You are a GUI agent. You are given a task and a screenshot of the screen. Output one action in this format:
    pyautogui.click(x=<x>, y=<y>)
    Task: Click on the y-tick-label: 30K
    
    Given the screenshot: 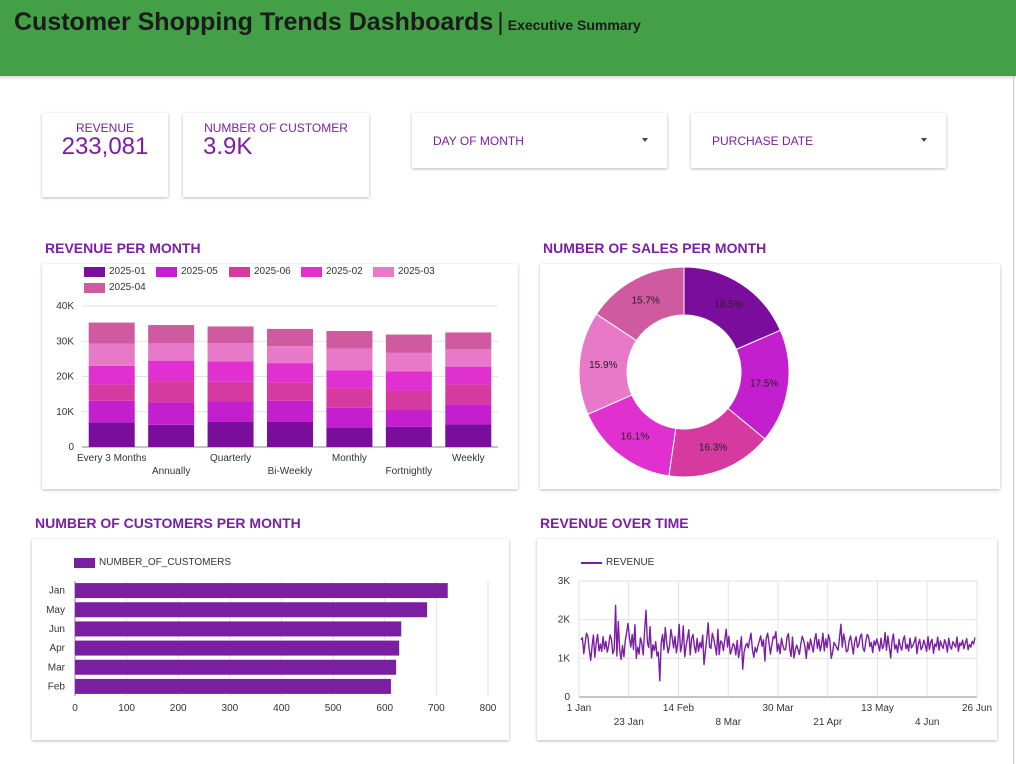 What is the action you would take?
    pyautogui.click(x=65, y=341)
    